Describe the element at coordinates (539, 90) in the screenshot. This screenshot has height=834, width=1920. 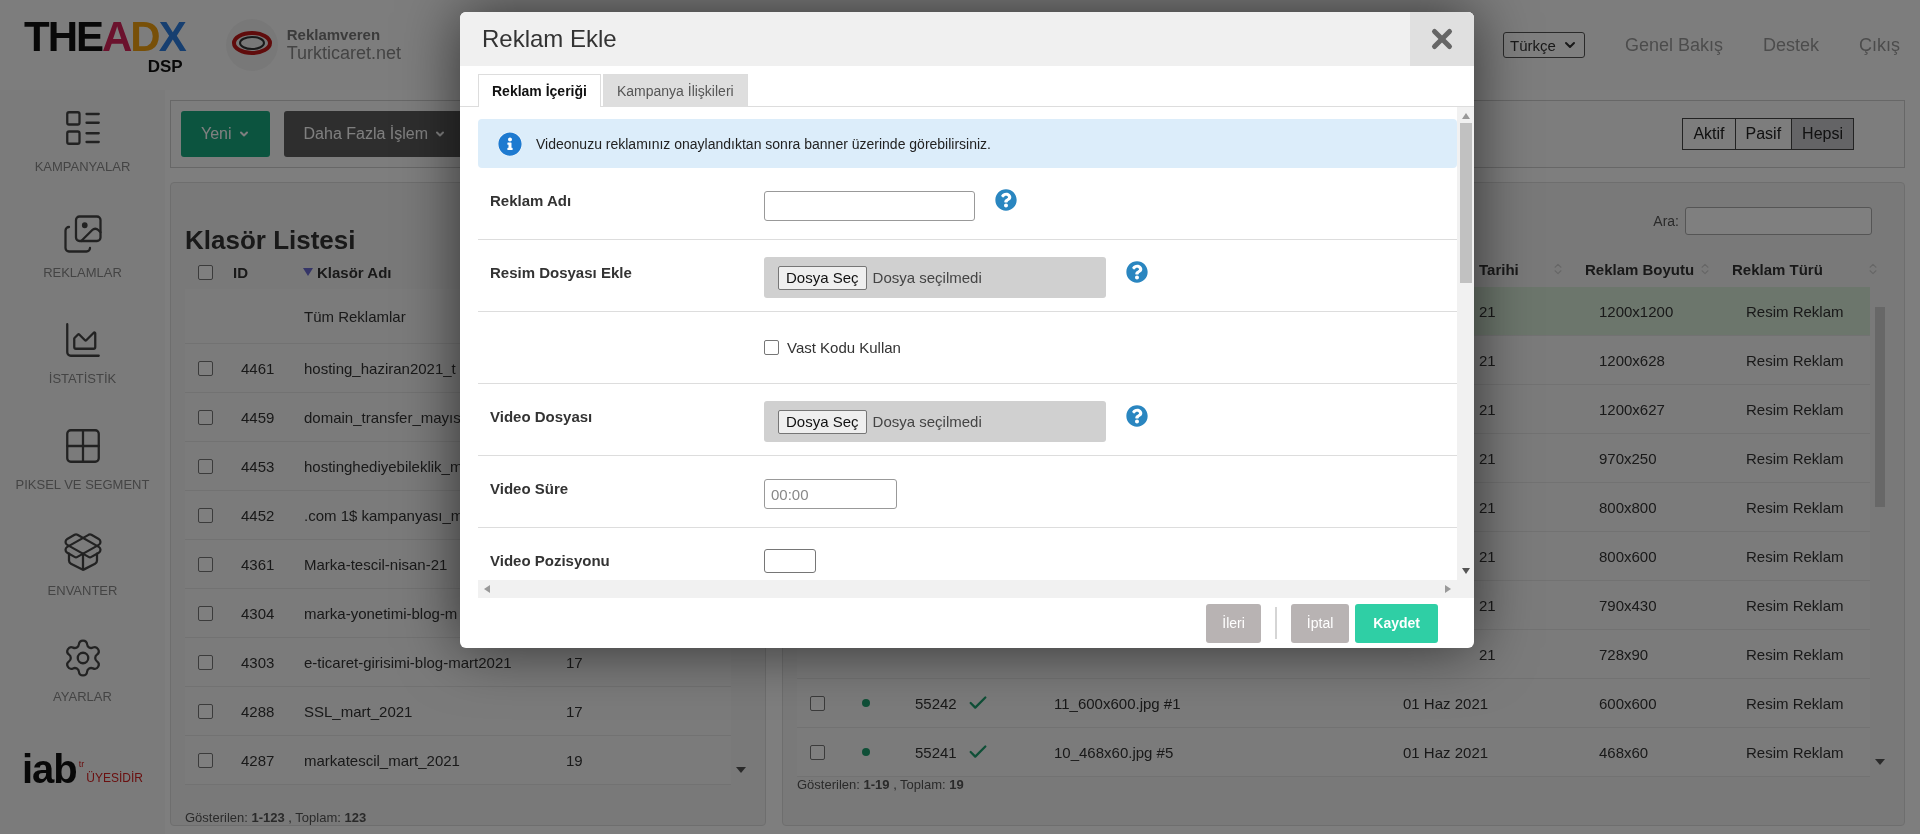
I see `tab: Reklam İçeriği` at that location.